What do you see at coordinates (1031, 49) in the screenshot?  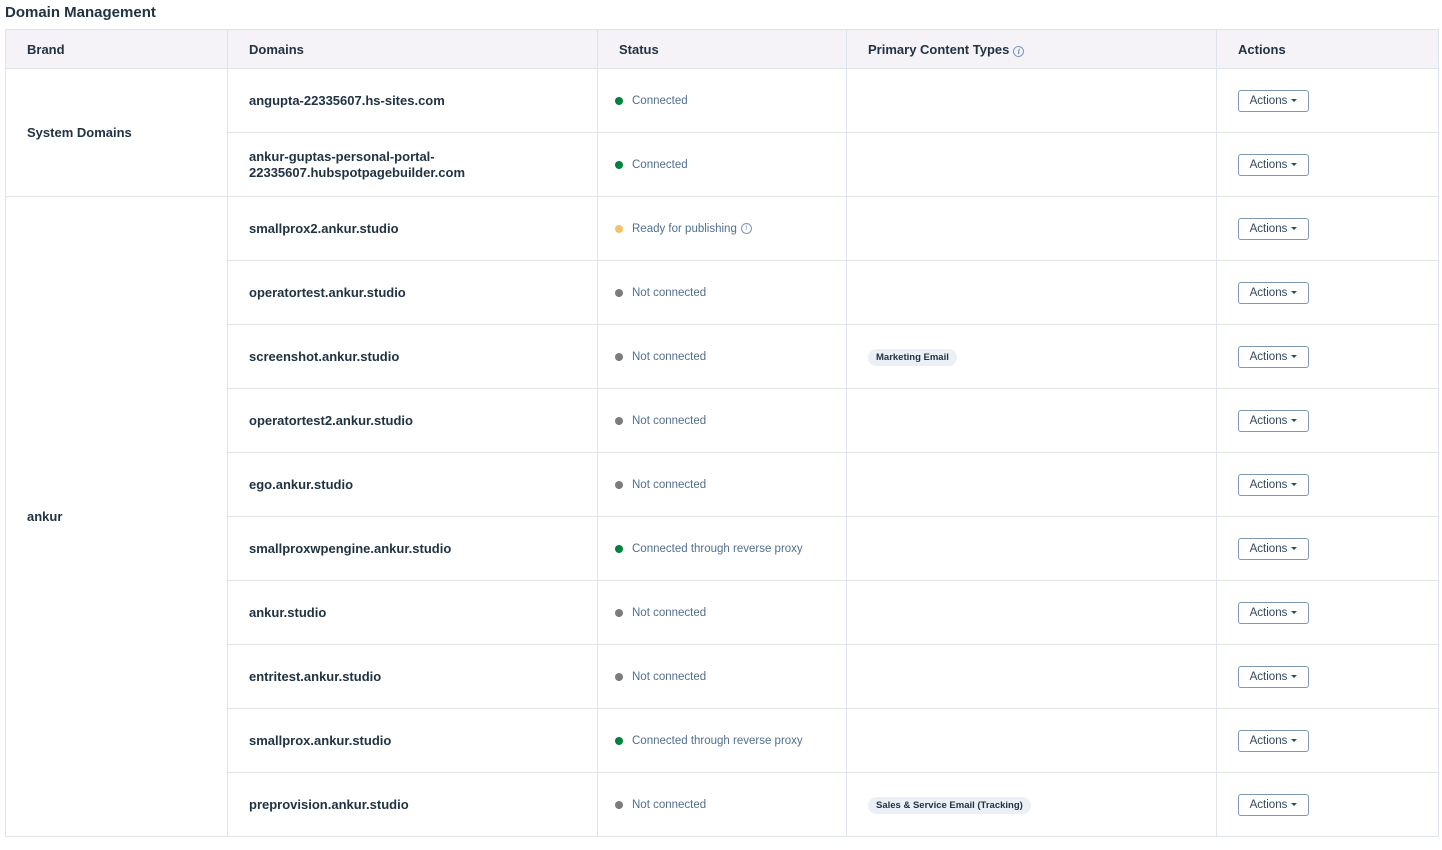 I see `header-content-types: Primary Content Types i` at bounding box center [1031, 49].